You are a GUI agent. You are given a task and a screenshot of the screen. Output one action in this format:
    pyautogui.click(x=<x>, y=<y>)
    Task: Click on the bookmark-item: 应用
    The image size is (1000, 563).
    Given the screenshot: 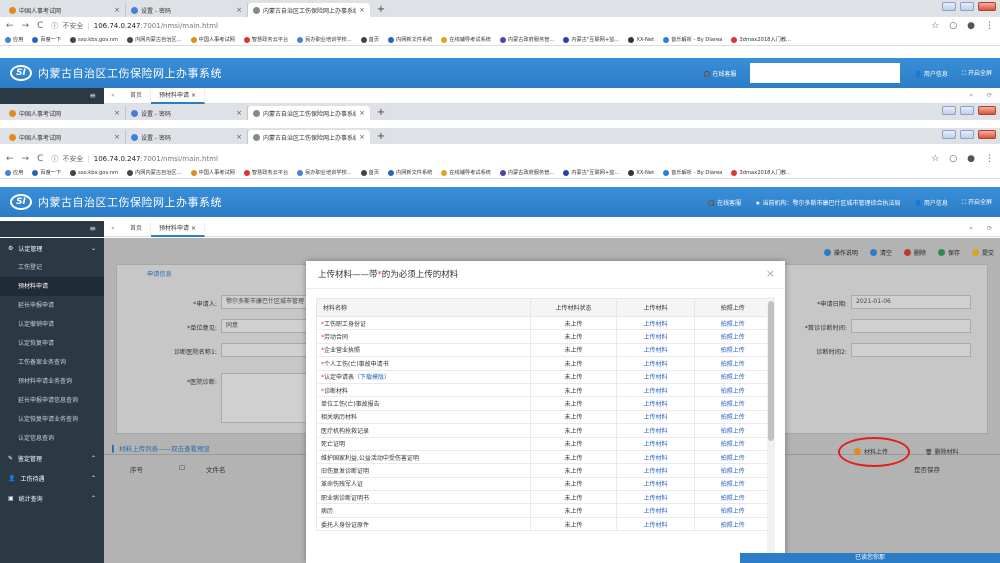 What is the action you would take?
    pyautogui.click(x=14, y=39)
    